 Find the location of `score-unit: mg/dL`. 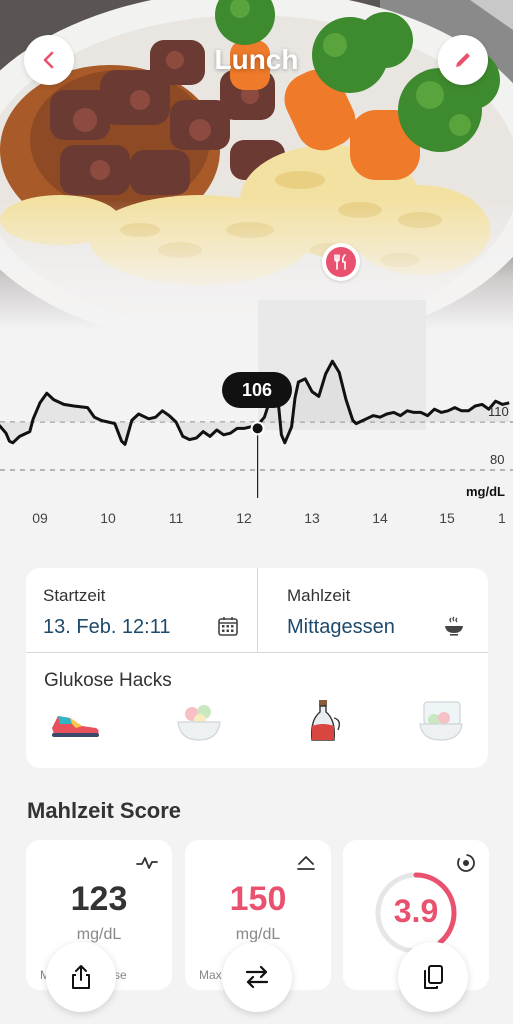

score-unit: mg/dL is located at coordinates (99, 934).